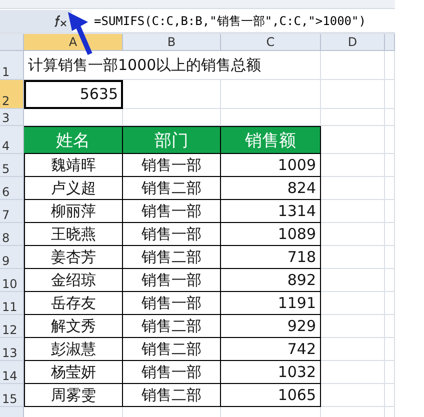 The height and width of the screenshot is (417, 424). What do you see at coordinates (73, 280) in the screenshot?
I see `table-cell: 金绍琼` at bounding box center [73, 280].